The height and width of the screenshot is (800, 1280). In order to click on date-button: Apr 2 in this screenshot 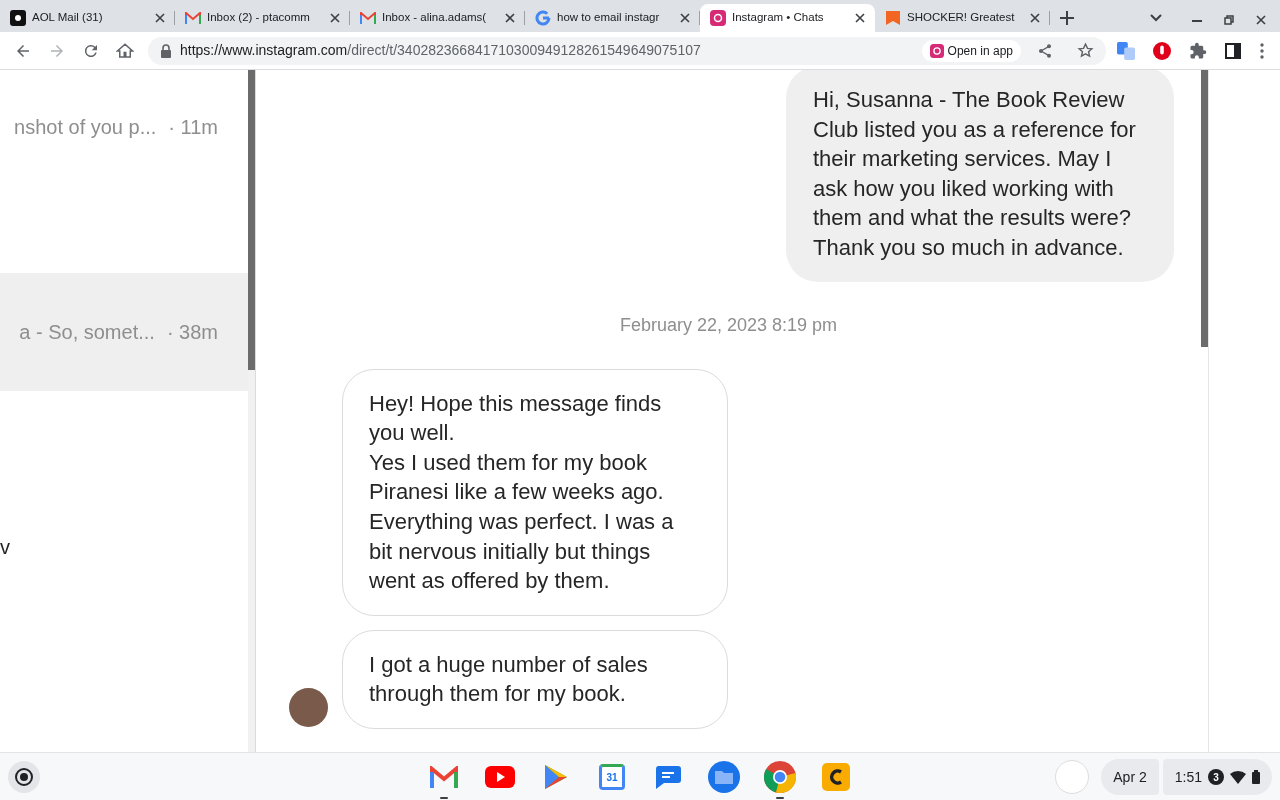, I will do `click(1130, 777)`.